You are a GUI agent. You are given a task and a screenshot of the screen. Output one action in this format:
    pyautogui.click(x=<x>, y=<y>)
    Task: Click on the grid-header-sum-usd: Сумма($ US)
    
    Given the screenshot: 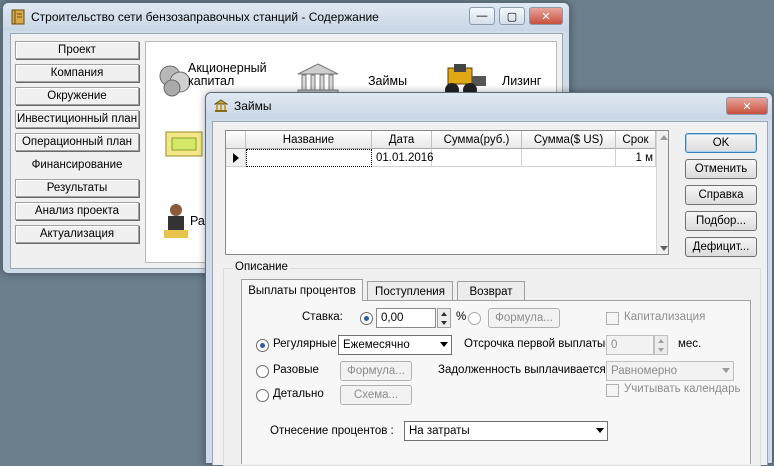 What is the action you would take?
    pyautogui.click(x=569, y=140)
    